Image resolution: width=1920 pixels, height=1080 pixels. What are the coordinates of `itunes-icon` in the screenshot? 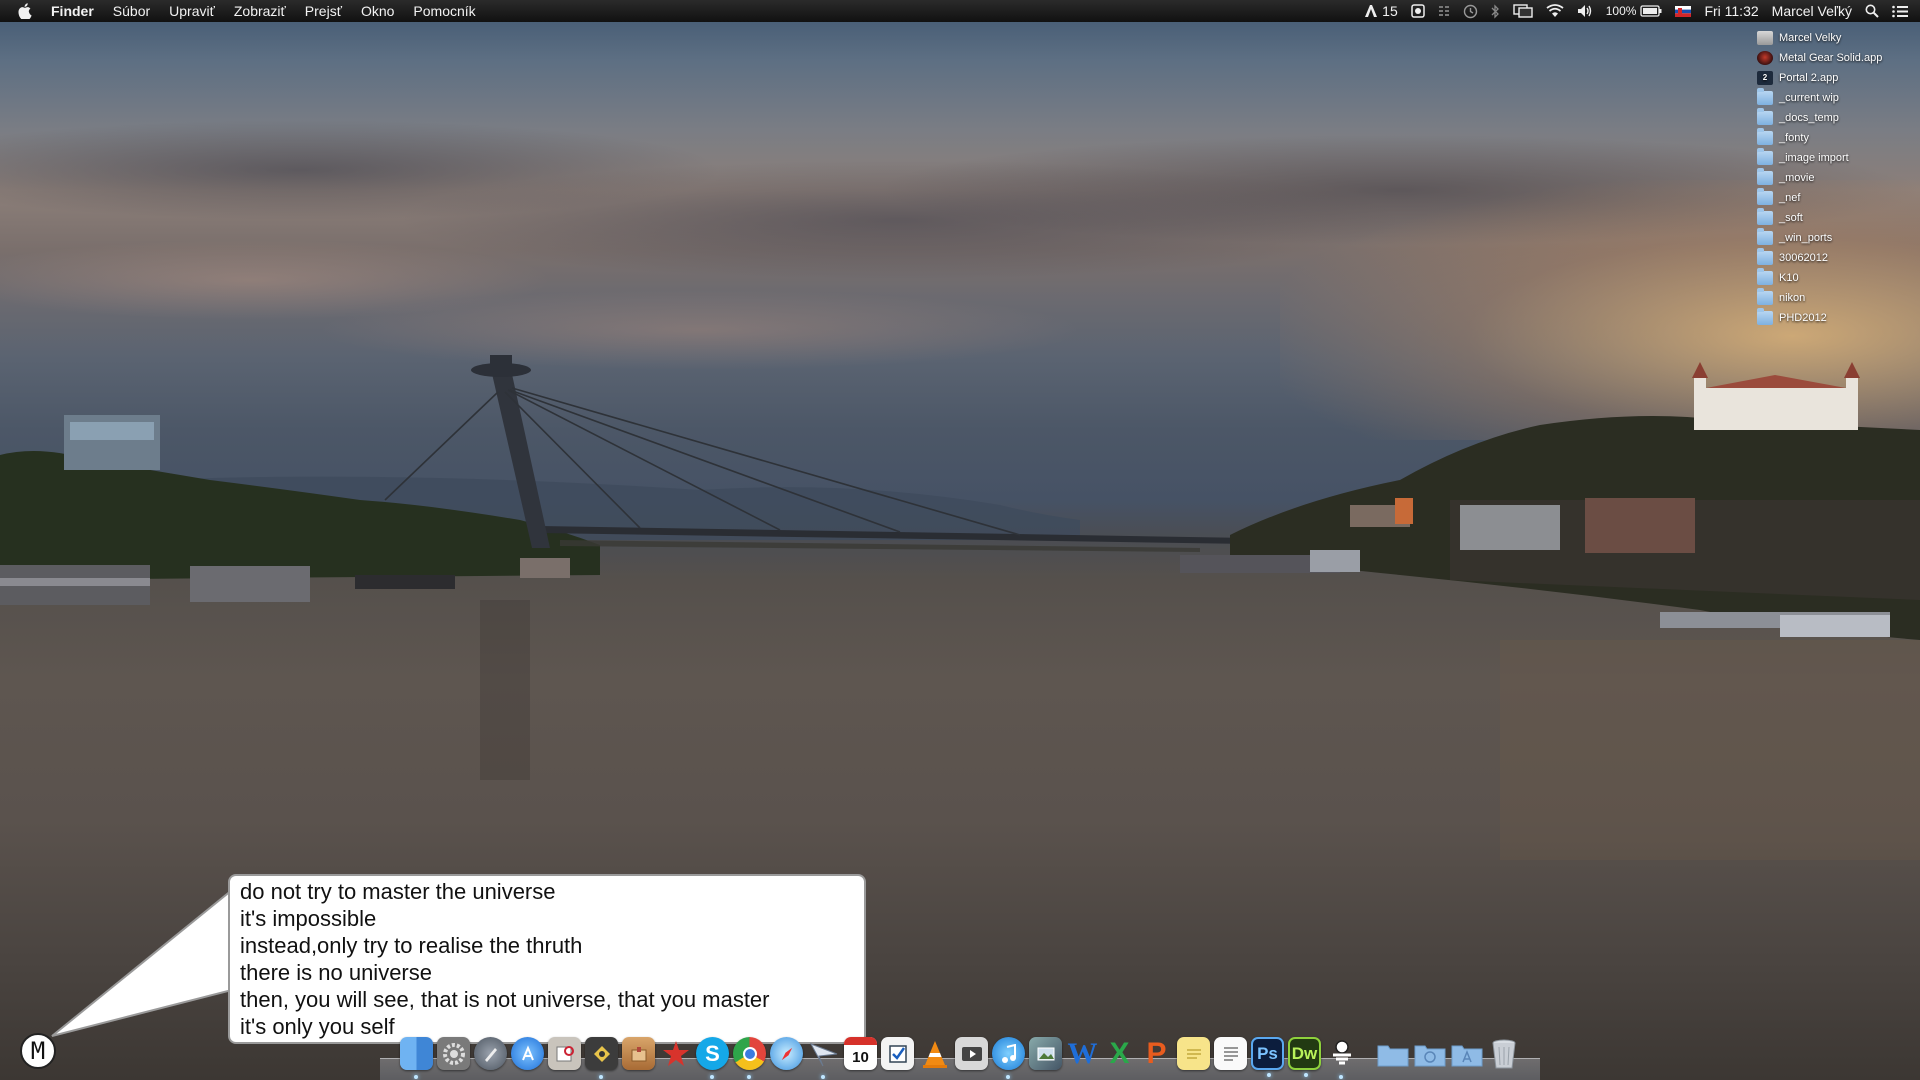 It's located at (1008, 1058).